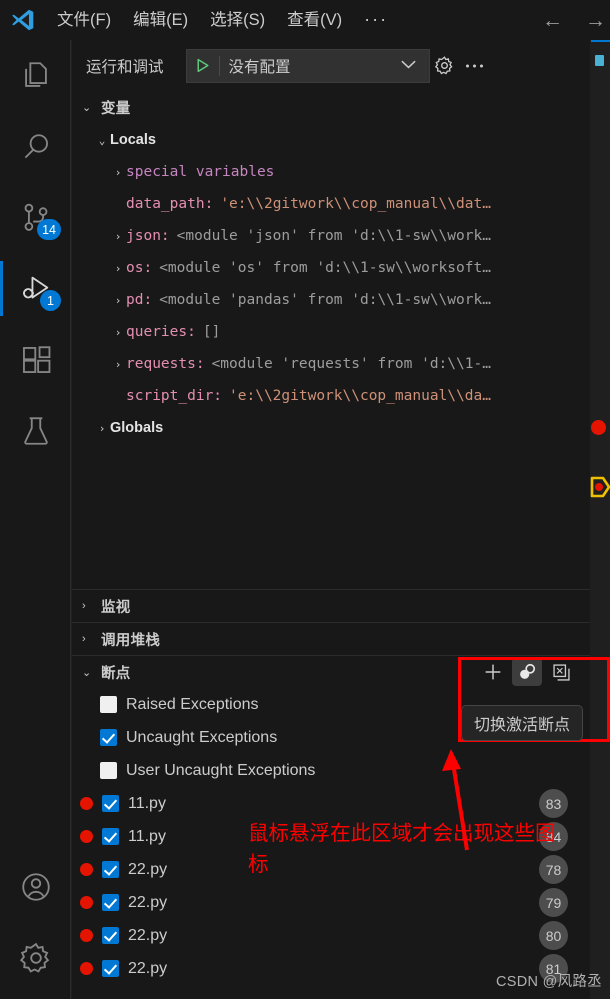 The image size is (610, 999). I want to click on play-icon, so click(203, 65).